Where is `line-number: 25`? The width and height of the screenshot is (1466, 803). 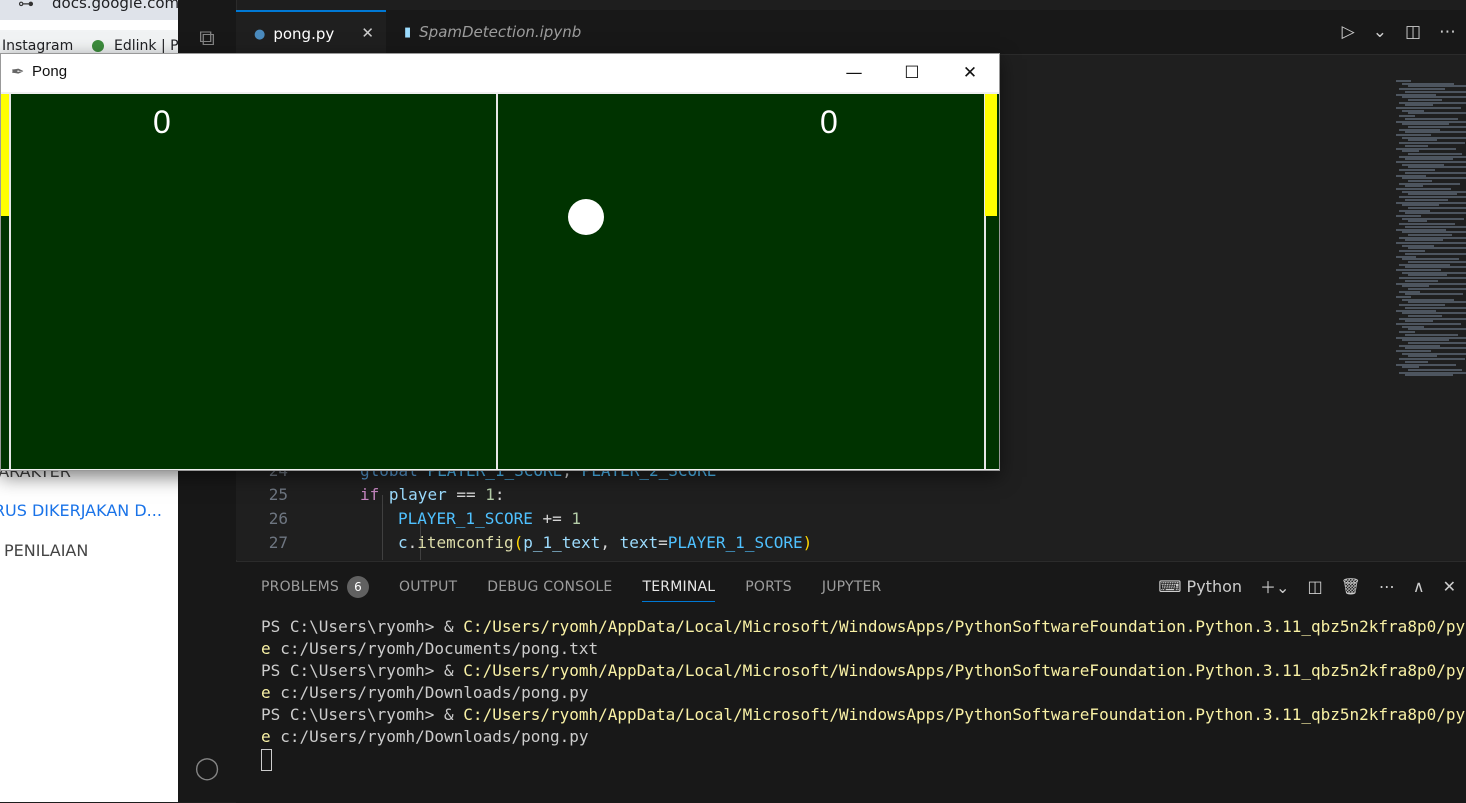 line-number: 25 is located at coordinates (278, 494).